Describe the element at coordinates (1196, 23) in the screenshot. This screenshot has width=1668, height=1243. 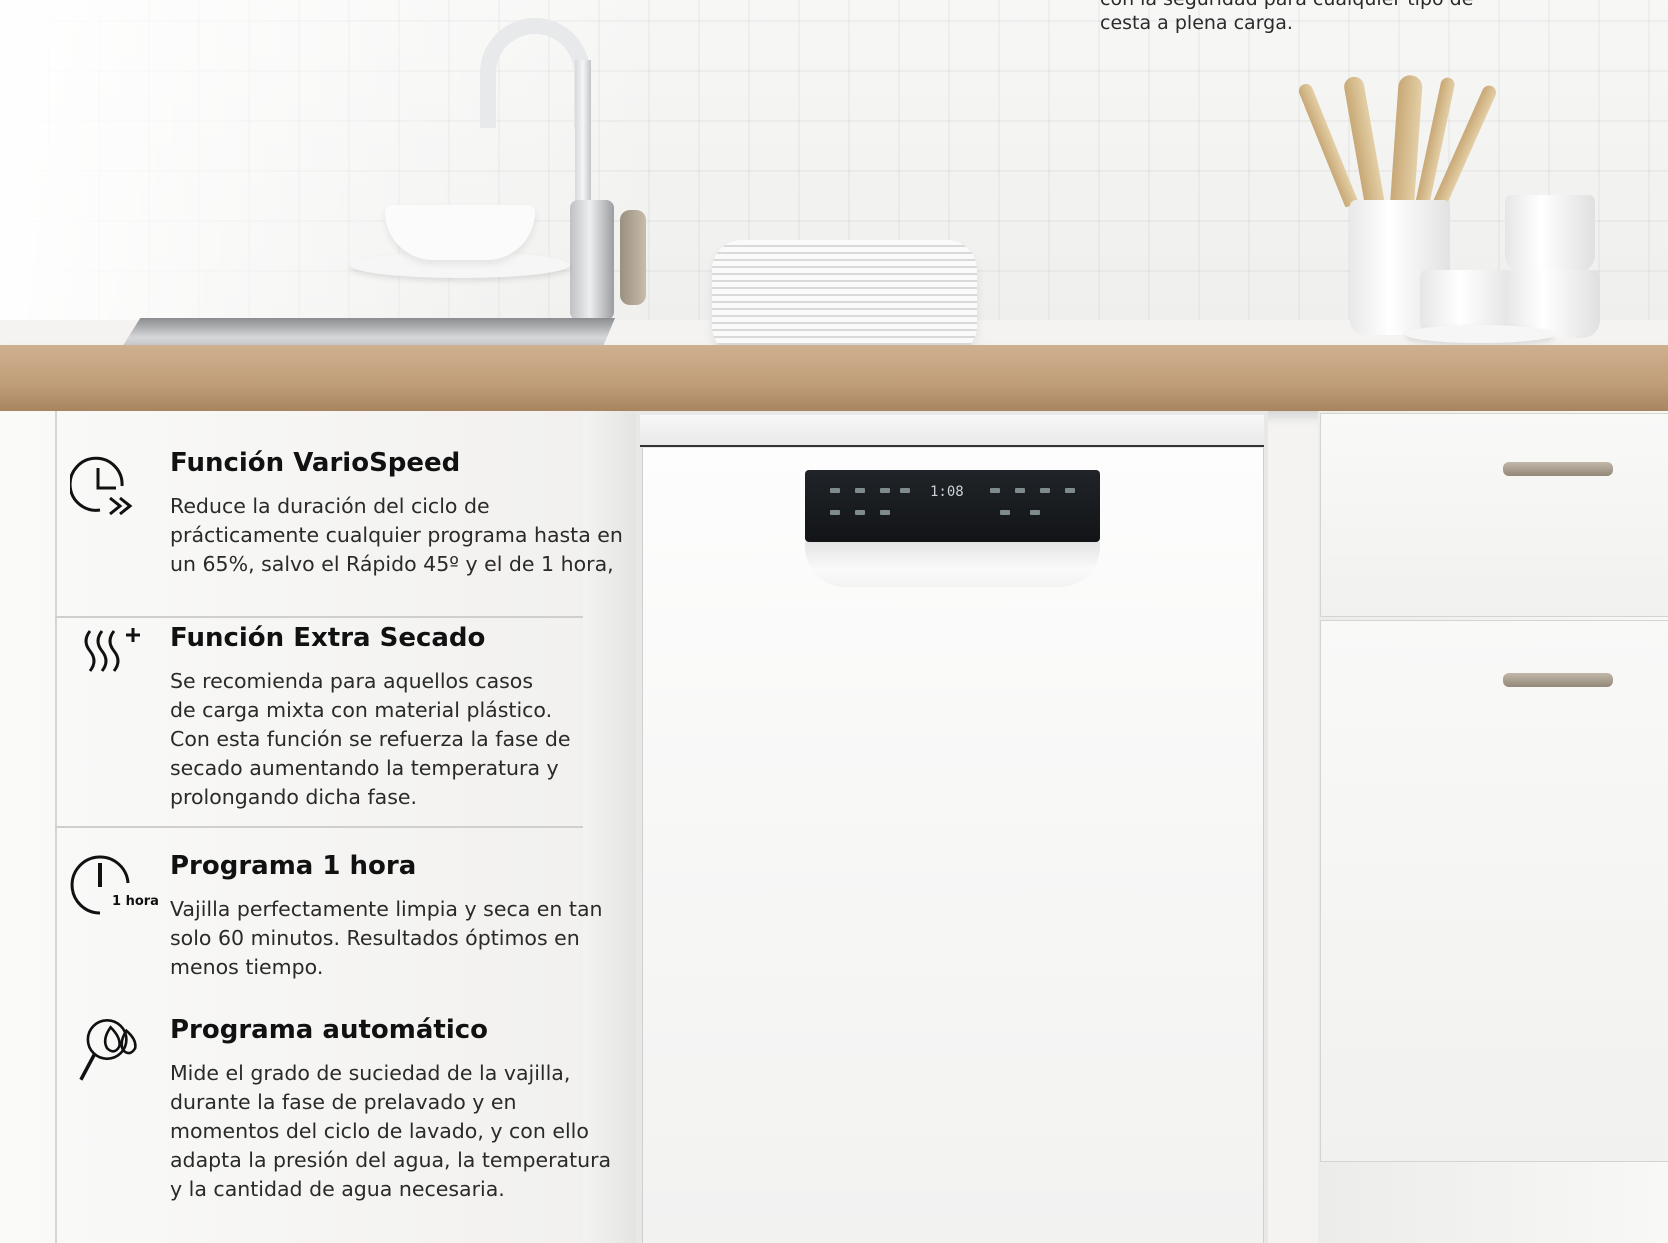
I see `top-note-line-2: cesta a plena carga.` at that location.